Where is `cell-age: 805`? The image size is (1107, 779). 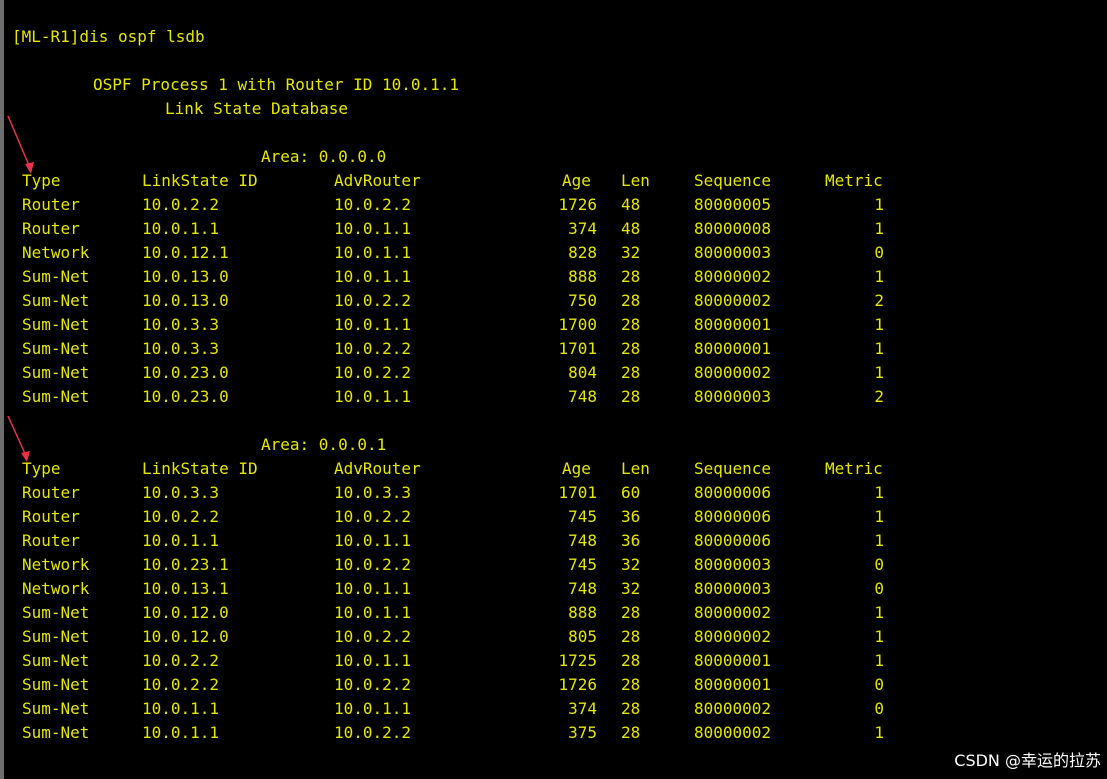 cell-age: 805 is located at coordinates (582, 636).